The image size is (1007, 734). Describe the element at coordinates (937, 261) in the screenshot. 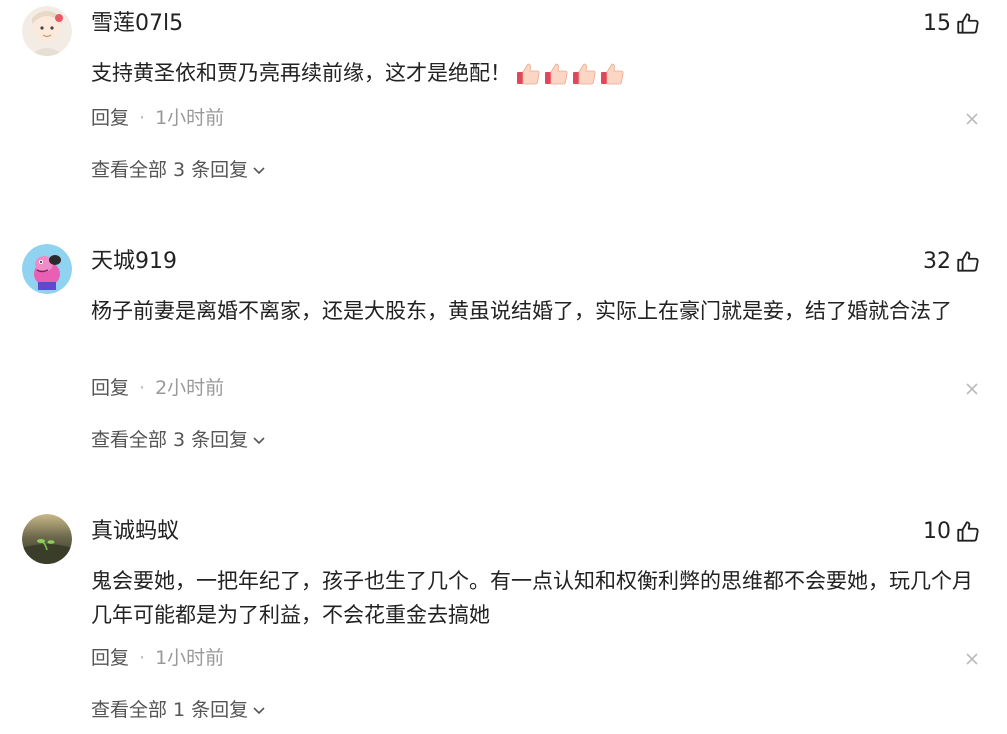

I see `like-count: 32` at that location.